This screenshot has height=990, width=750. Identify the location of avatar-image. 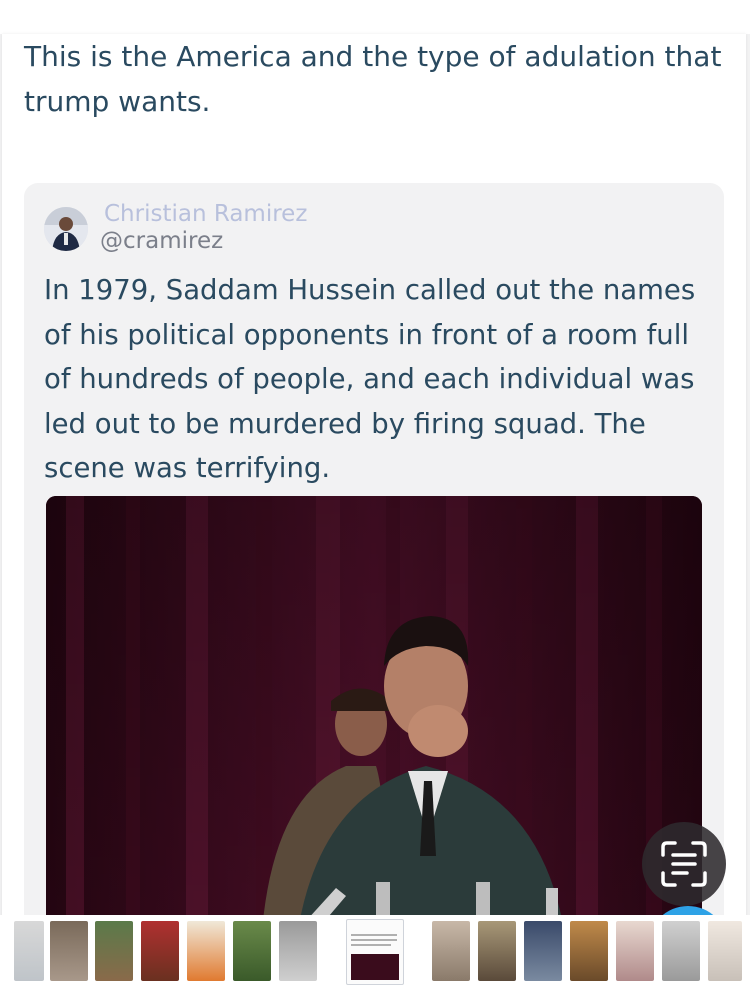
(66, 229).